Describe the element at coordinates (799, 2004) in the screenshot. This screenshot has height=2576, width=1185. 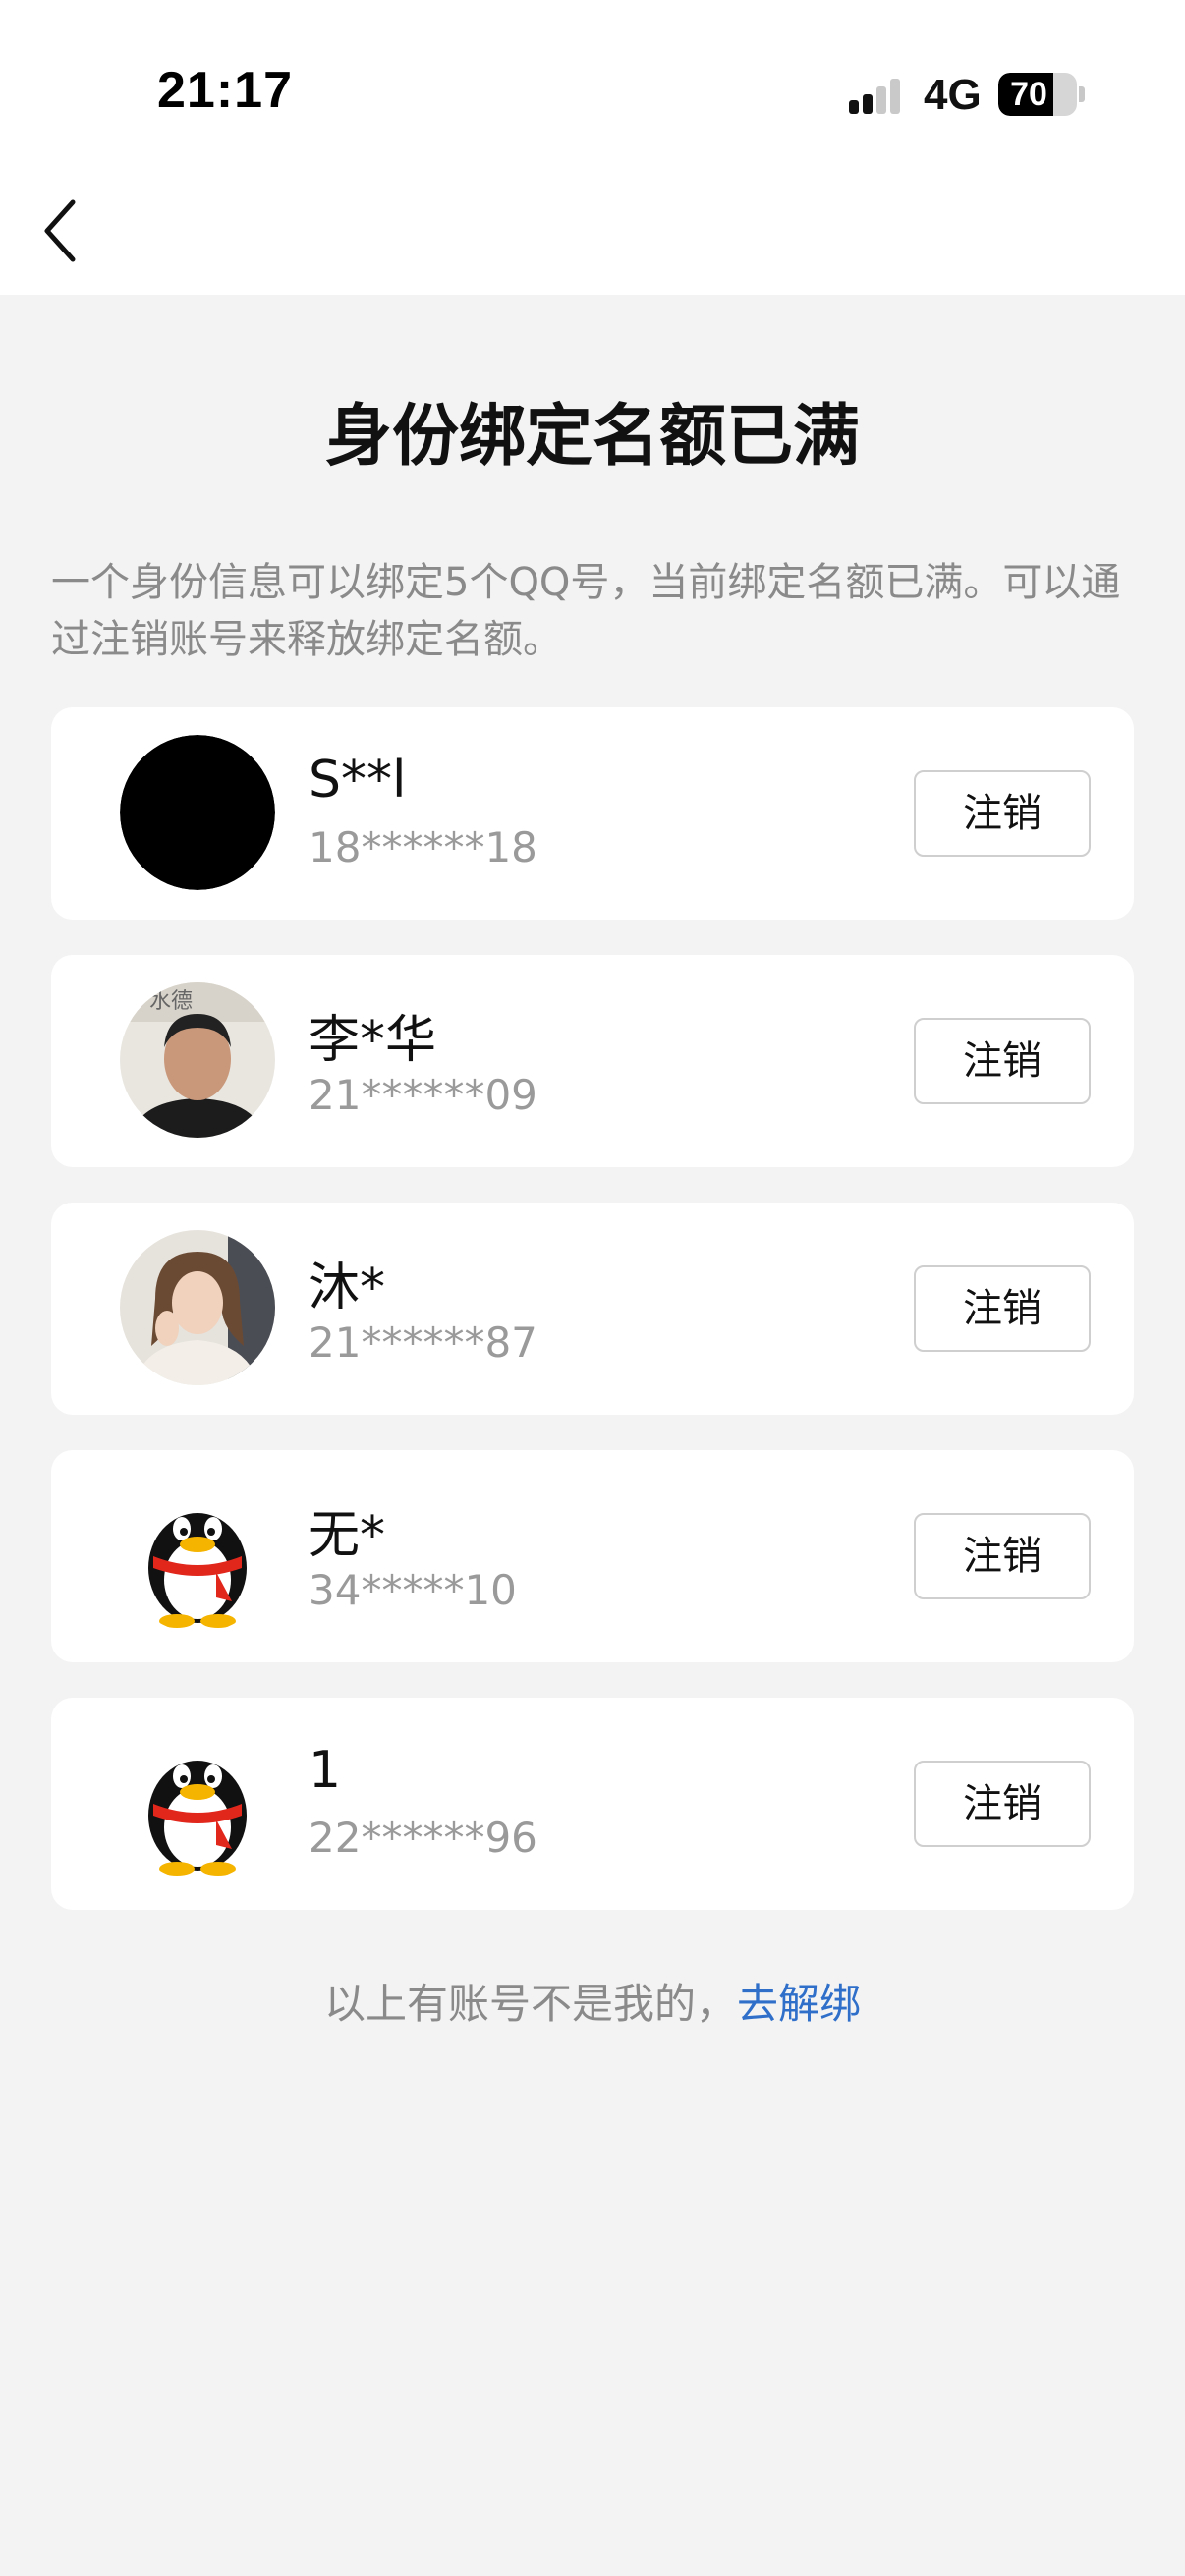
I see `unbind-link: 去解绑` at that location.